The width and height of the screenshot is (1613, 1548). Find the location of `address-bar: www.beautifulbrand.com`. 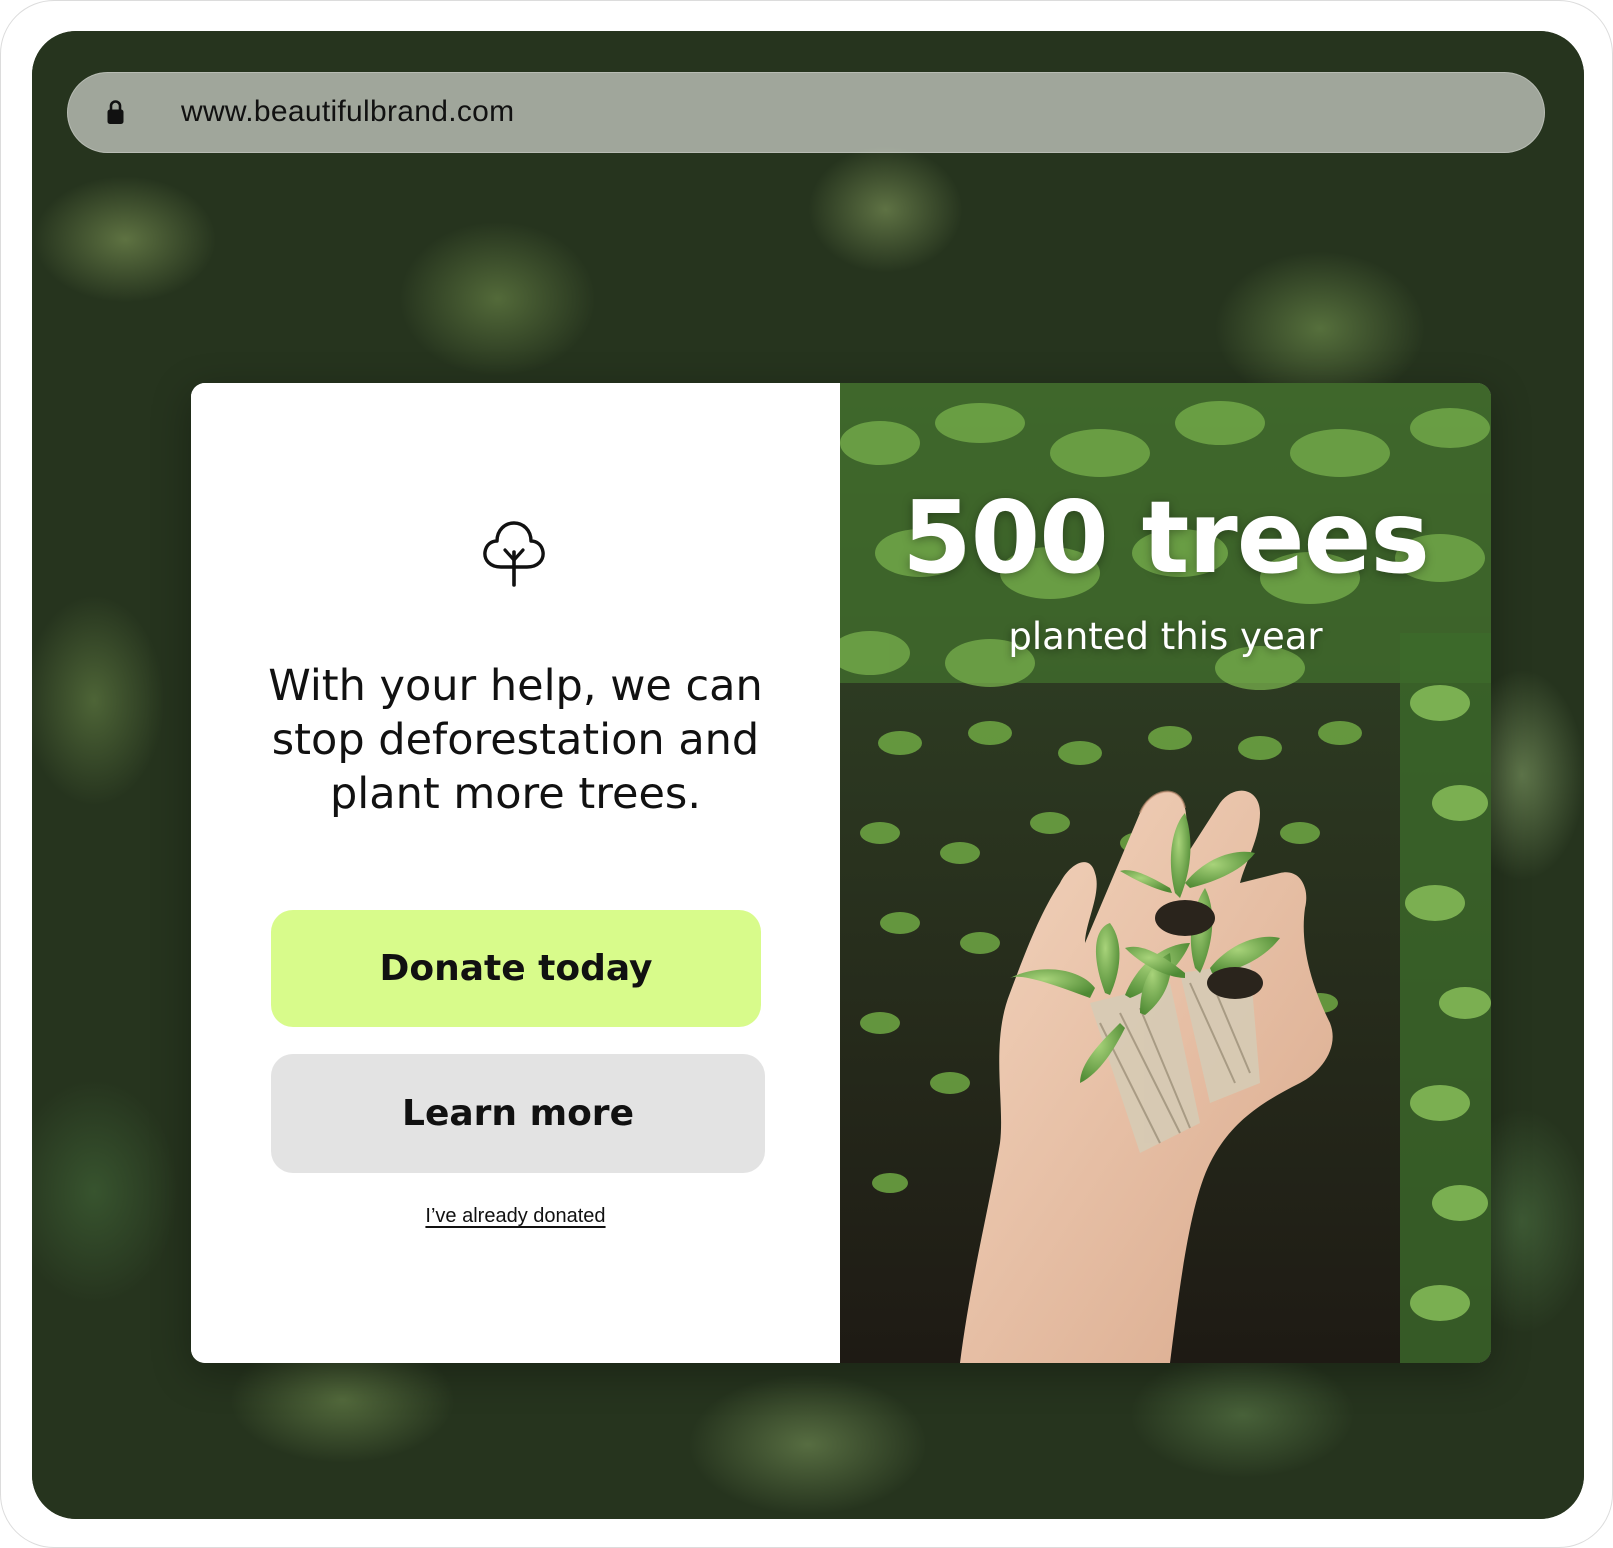

address-bar: www.beautifulbrand.com is located at coordinates (806, 112).